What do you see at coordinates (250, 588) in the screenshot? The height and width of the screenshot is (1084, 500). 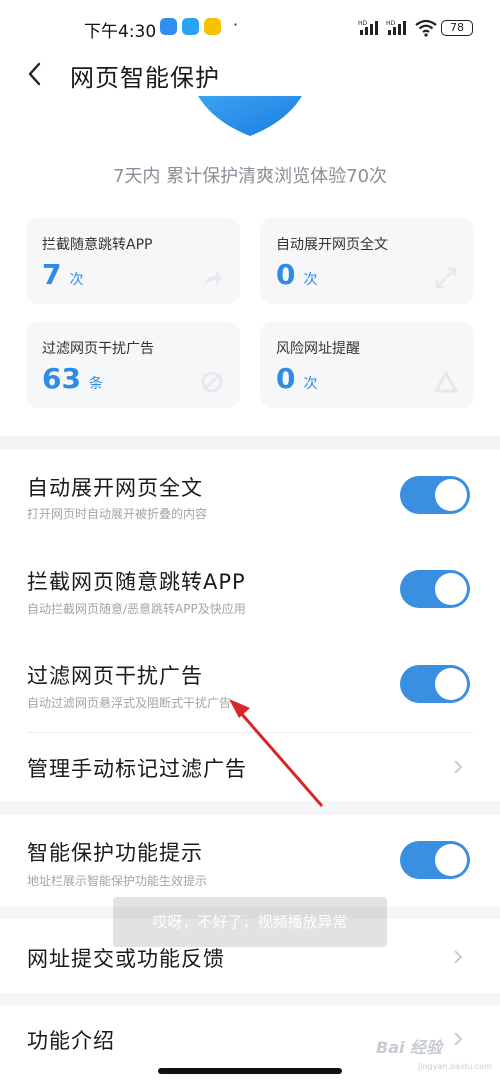 I see `setting-block-redirect: 拦截网页随意跳转APP 自动拦截网页随意/恶意跳转APP及快应用` at bounding box center [250, 588].